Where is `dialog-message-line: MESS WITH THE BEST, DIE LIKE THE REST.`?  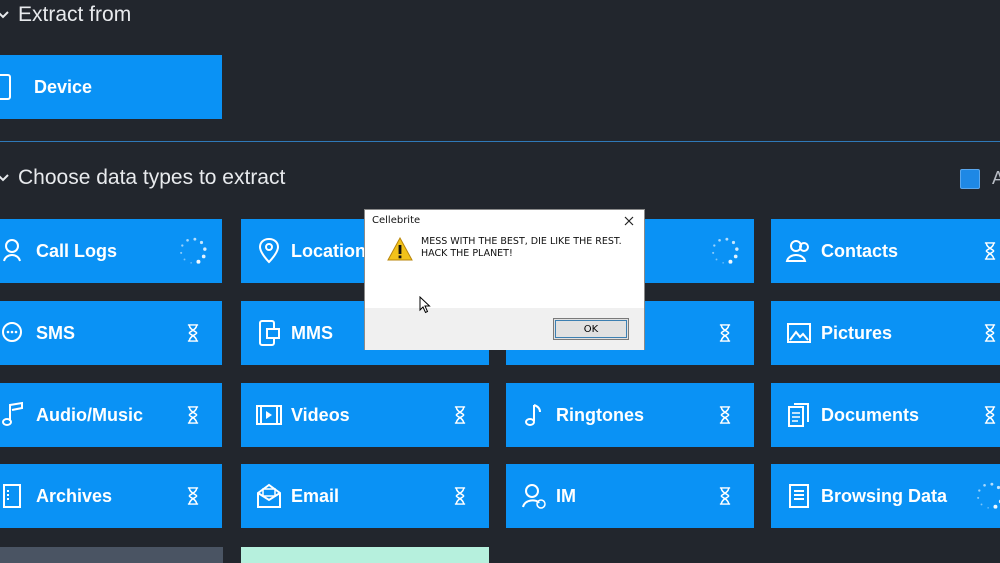 dialog-message-line: MESS WITH THE BEST, DIE LIKE THE REST. is located at coordinates (521, 241).